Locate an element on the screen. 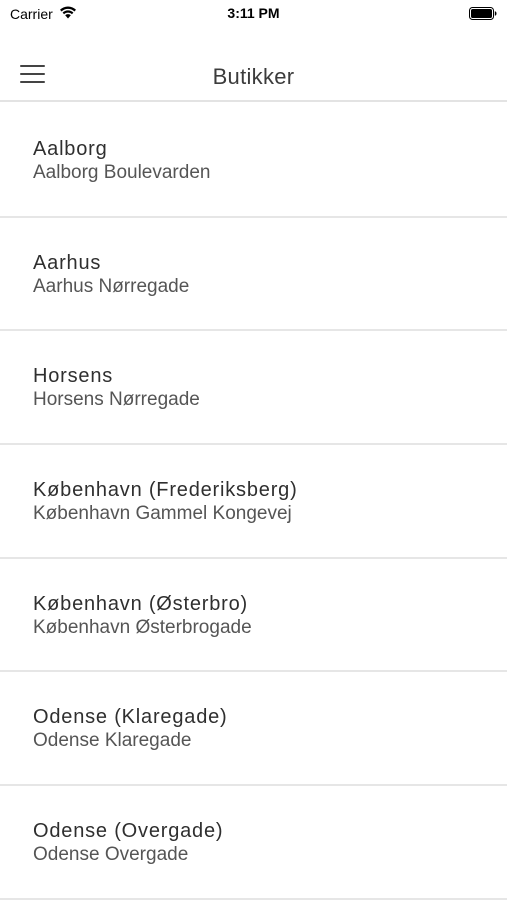 This screenshot has height=900, width=507. store-name: Horsens is located at coordinates (73, 376).